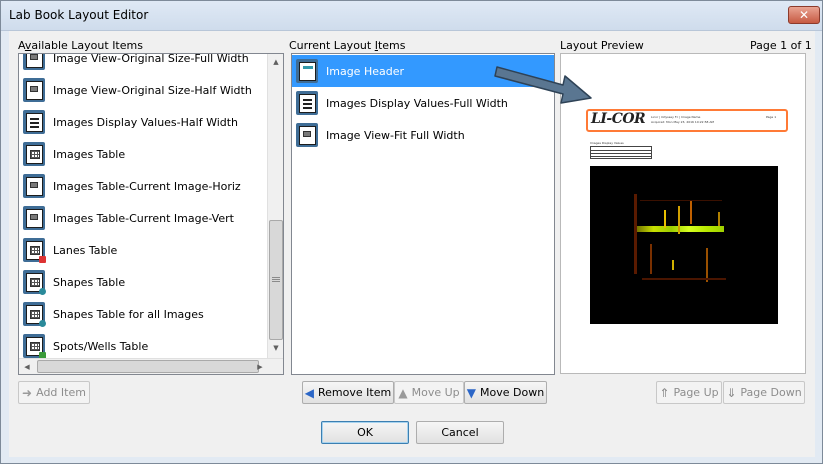  I want to click on lanes-table-icon, so click(34, 250).